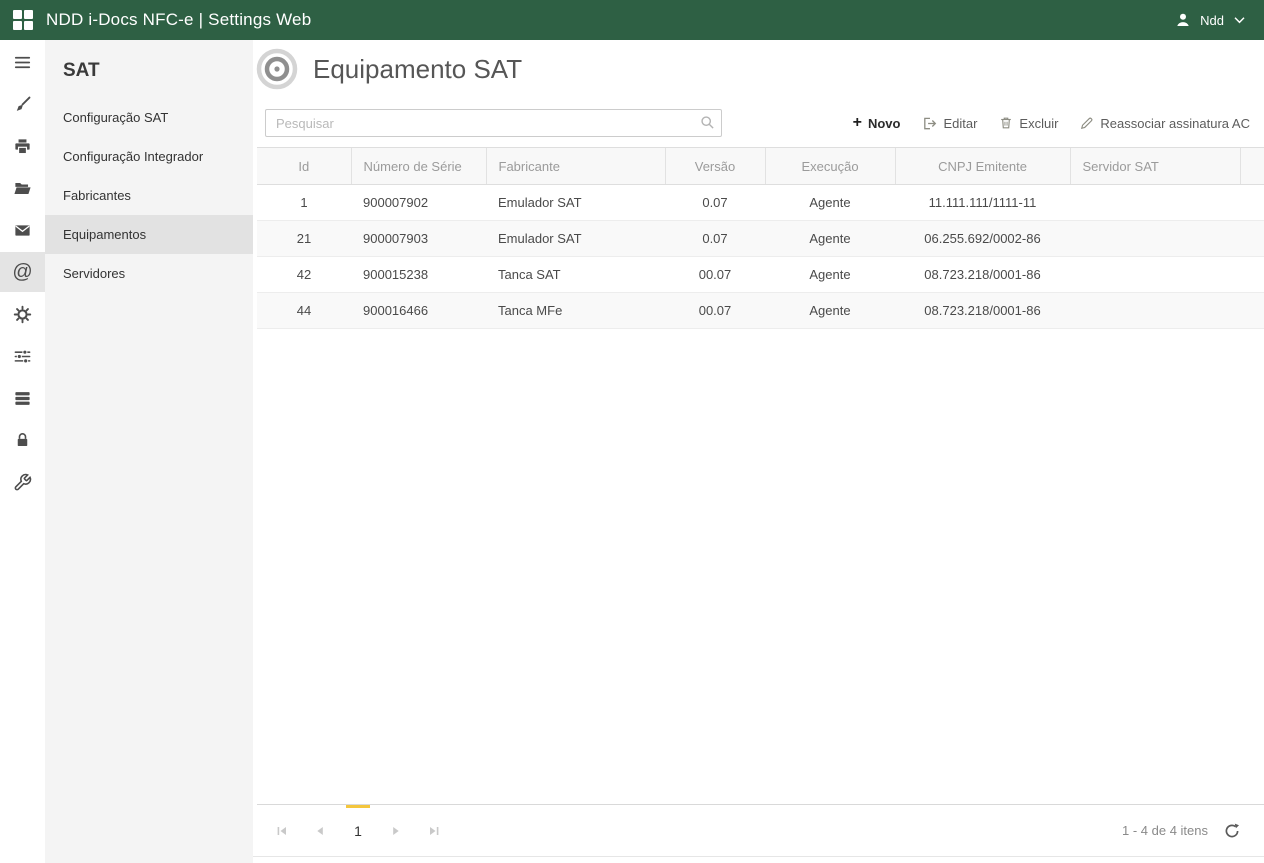 The width and height of the screenshot is (1264, 863). Describe the element at coordinates (949, 123) in the screenshot. I see `editar-button: Editar` at that location.